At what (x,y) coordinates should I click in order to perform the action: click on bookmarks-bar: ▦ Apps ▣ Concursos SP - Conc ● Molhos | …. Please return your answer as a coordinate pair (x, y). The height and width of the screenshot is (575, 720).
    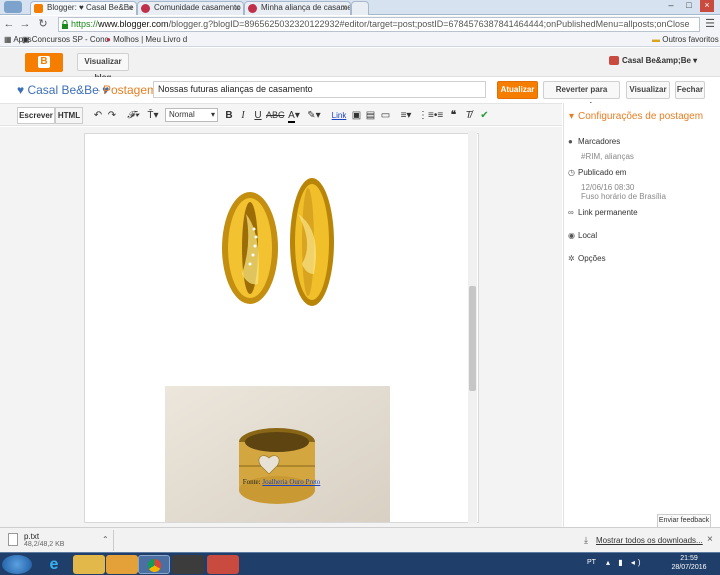
    Looking at the image, I should click on (360, 40).